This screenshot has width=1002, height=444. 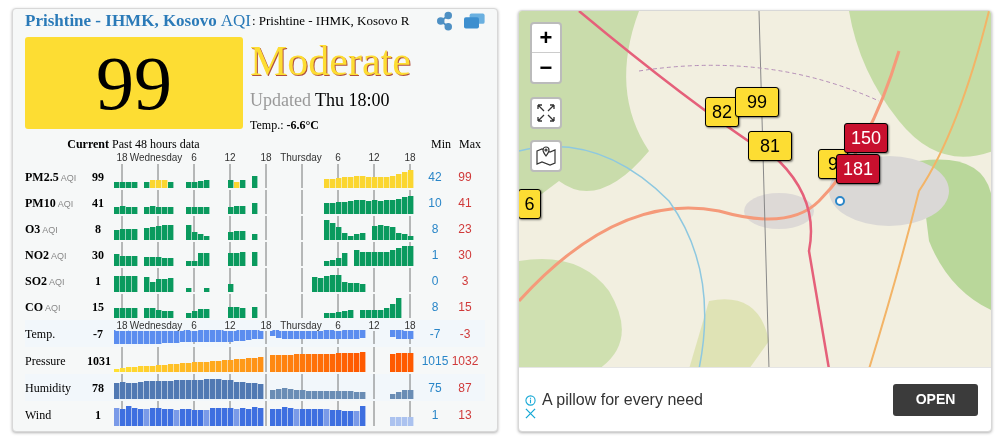 I want to click on max-value: 13, so click(x=465, y=415).